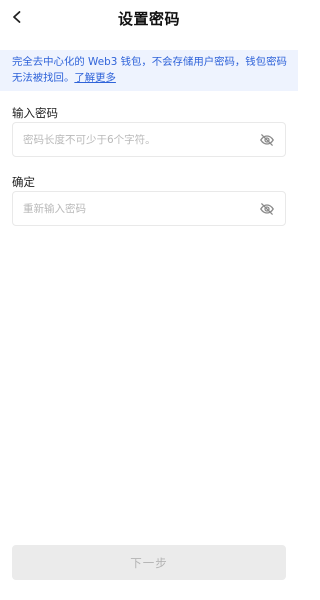 Image resolution: width=320 pixels, height=600 pixels. I want to click on notice-text: 完全去中心化的 Web3 钱包，不会存储用户密码，钱包密码无法被找回。, so click(149, 70).